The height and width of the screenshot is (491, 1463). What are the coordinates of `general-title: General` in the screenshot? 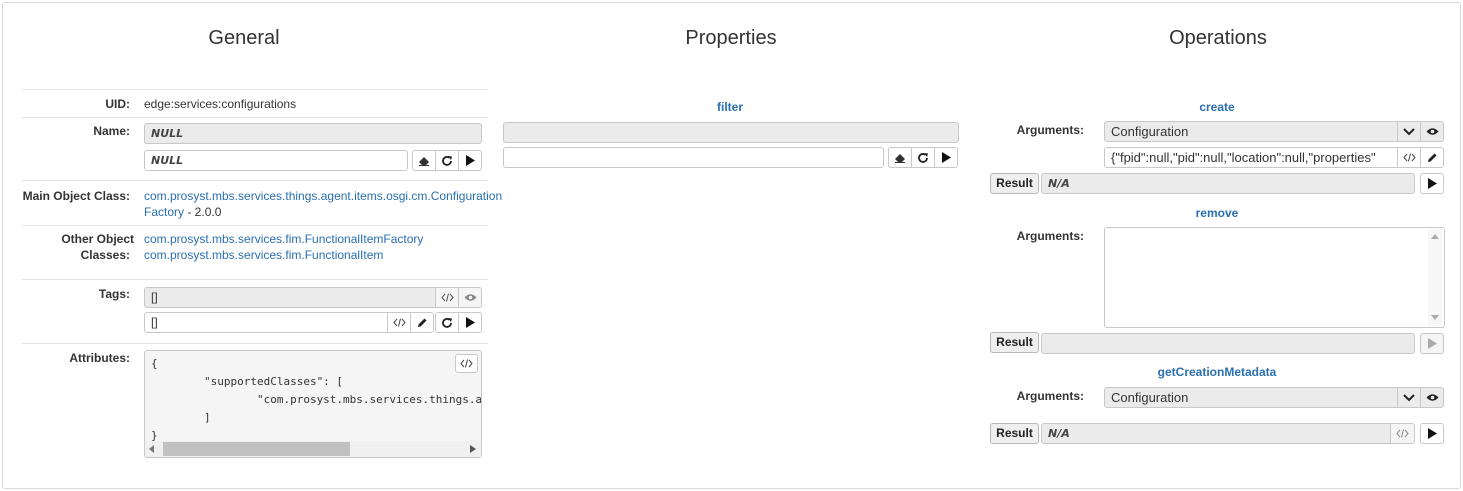 It's located at (244, 38).